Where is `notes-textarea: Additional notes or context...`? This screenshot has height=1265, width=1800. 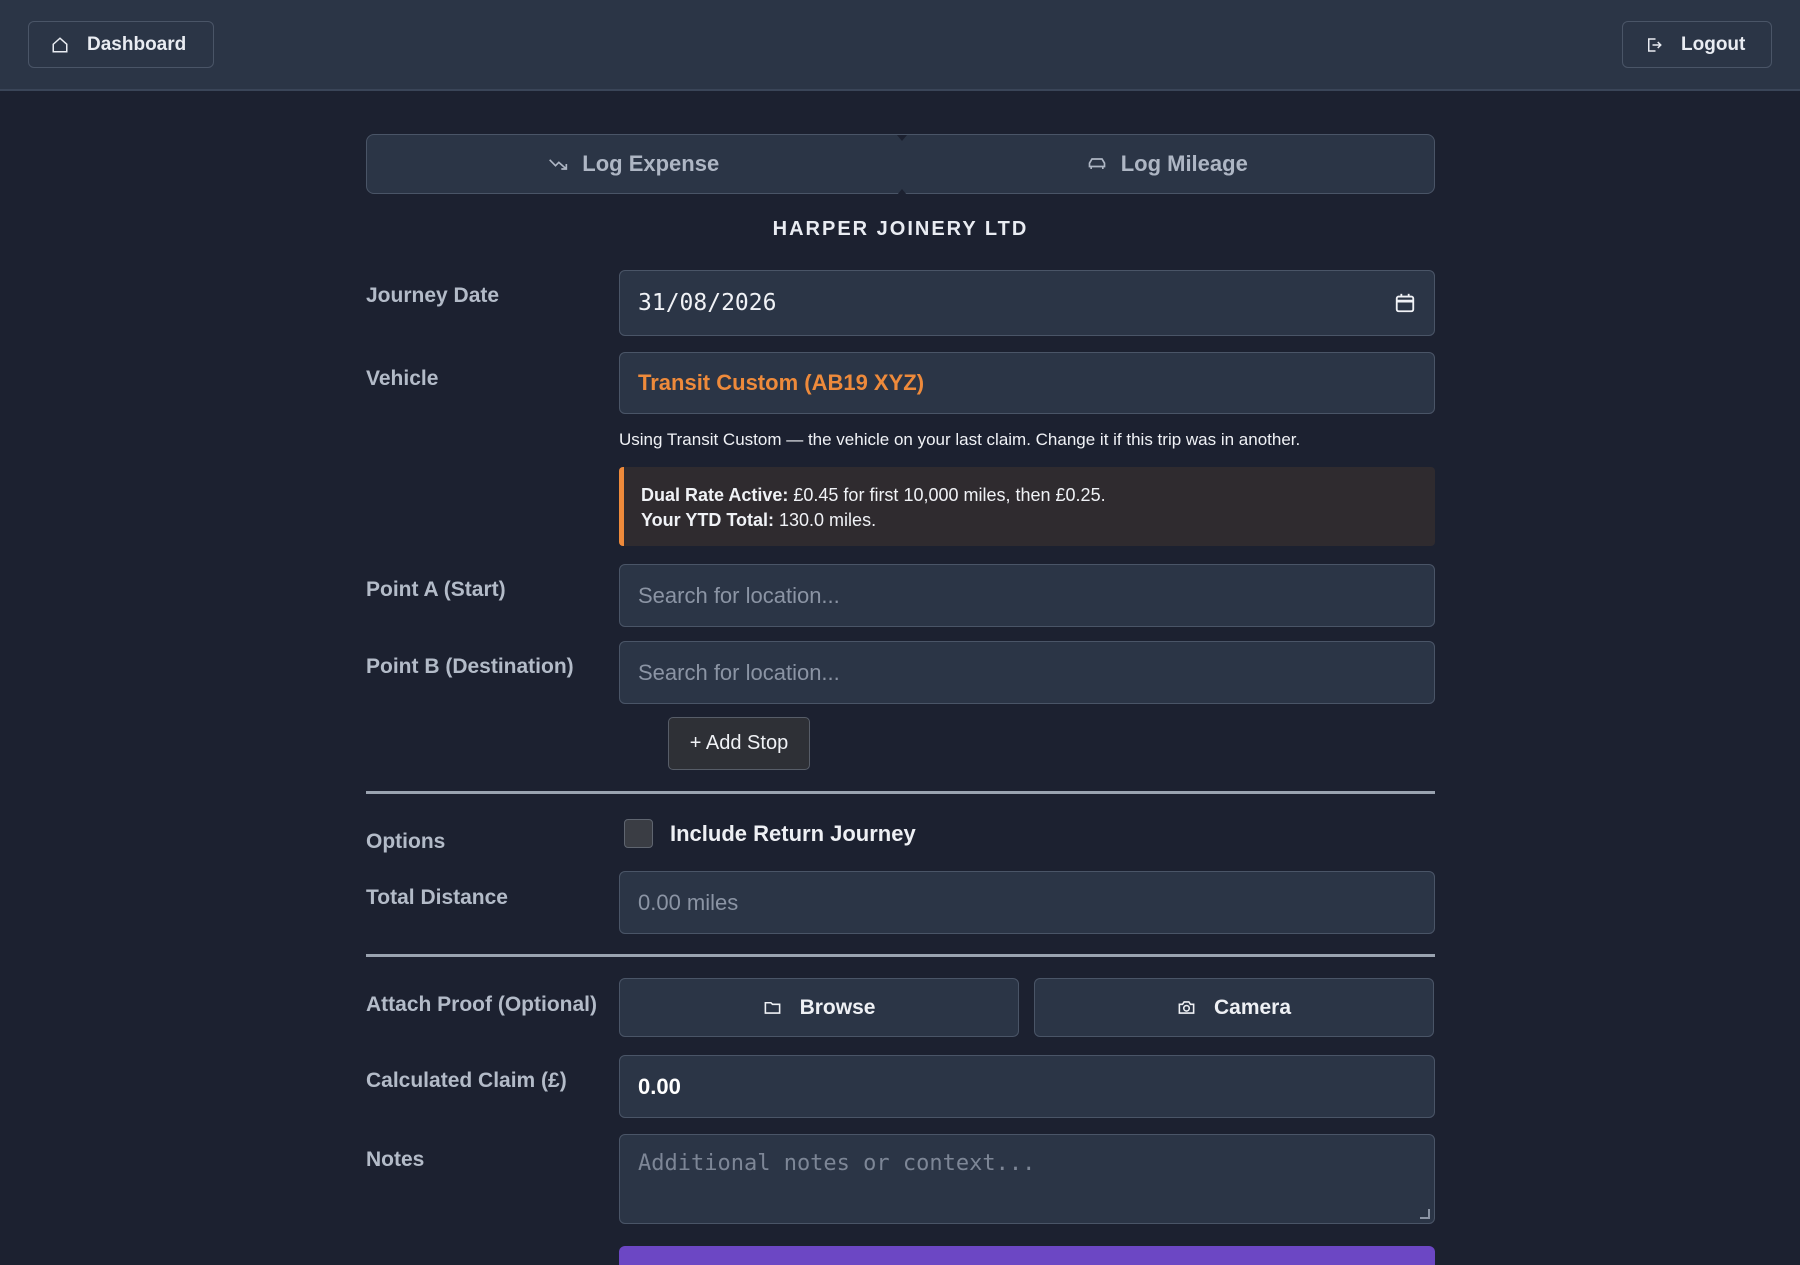 notes-textarea: Additional notes or context... is located at coordinates (1027, 1179).